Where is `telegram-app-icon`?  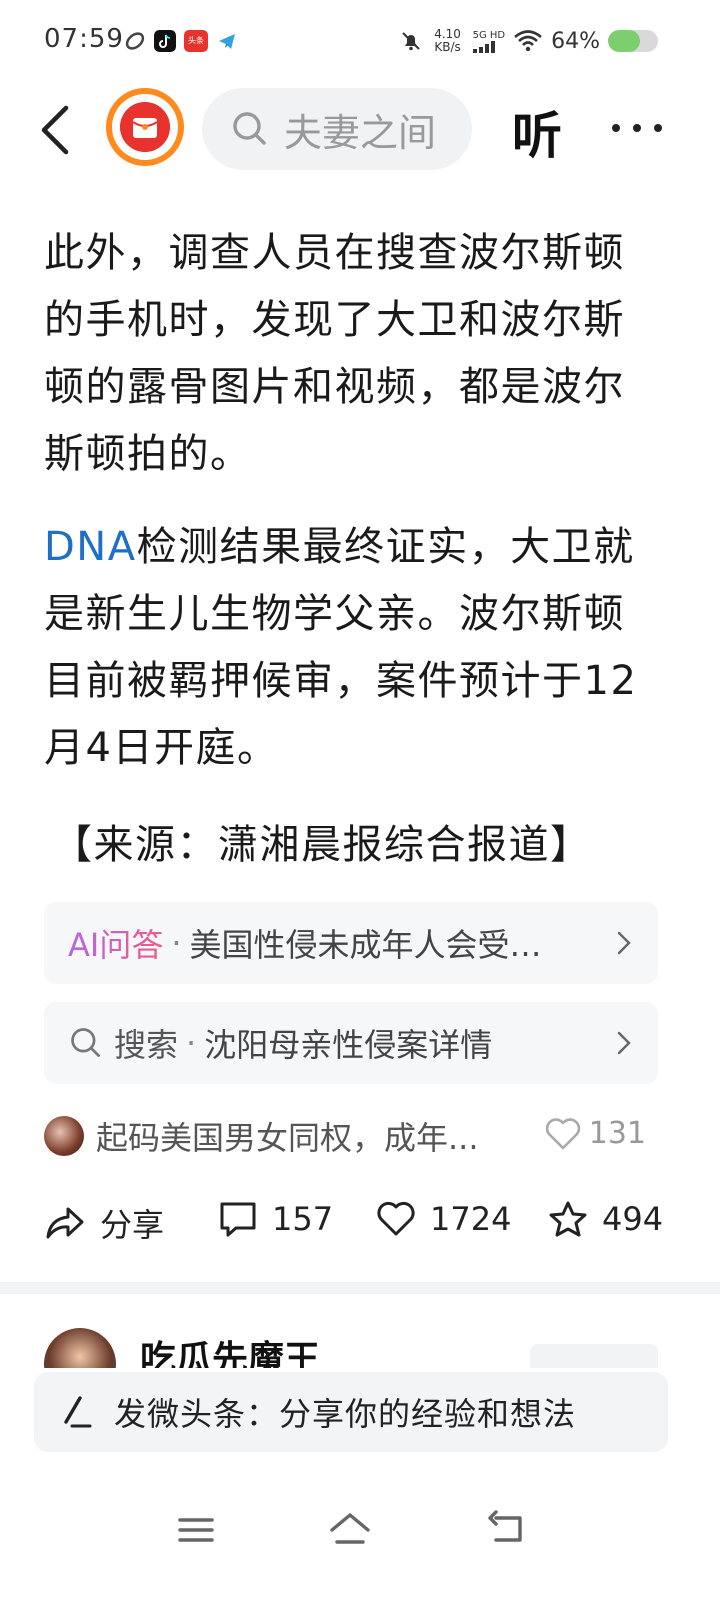 telegram-app-icon is located at coordinates (227, 41).